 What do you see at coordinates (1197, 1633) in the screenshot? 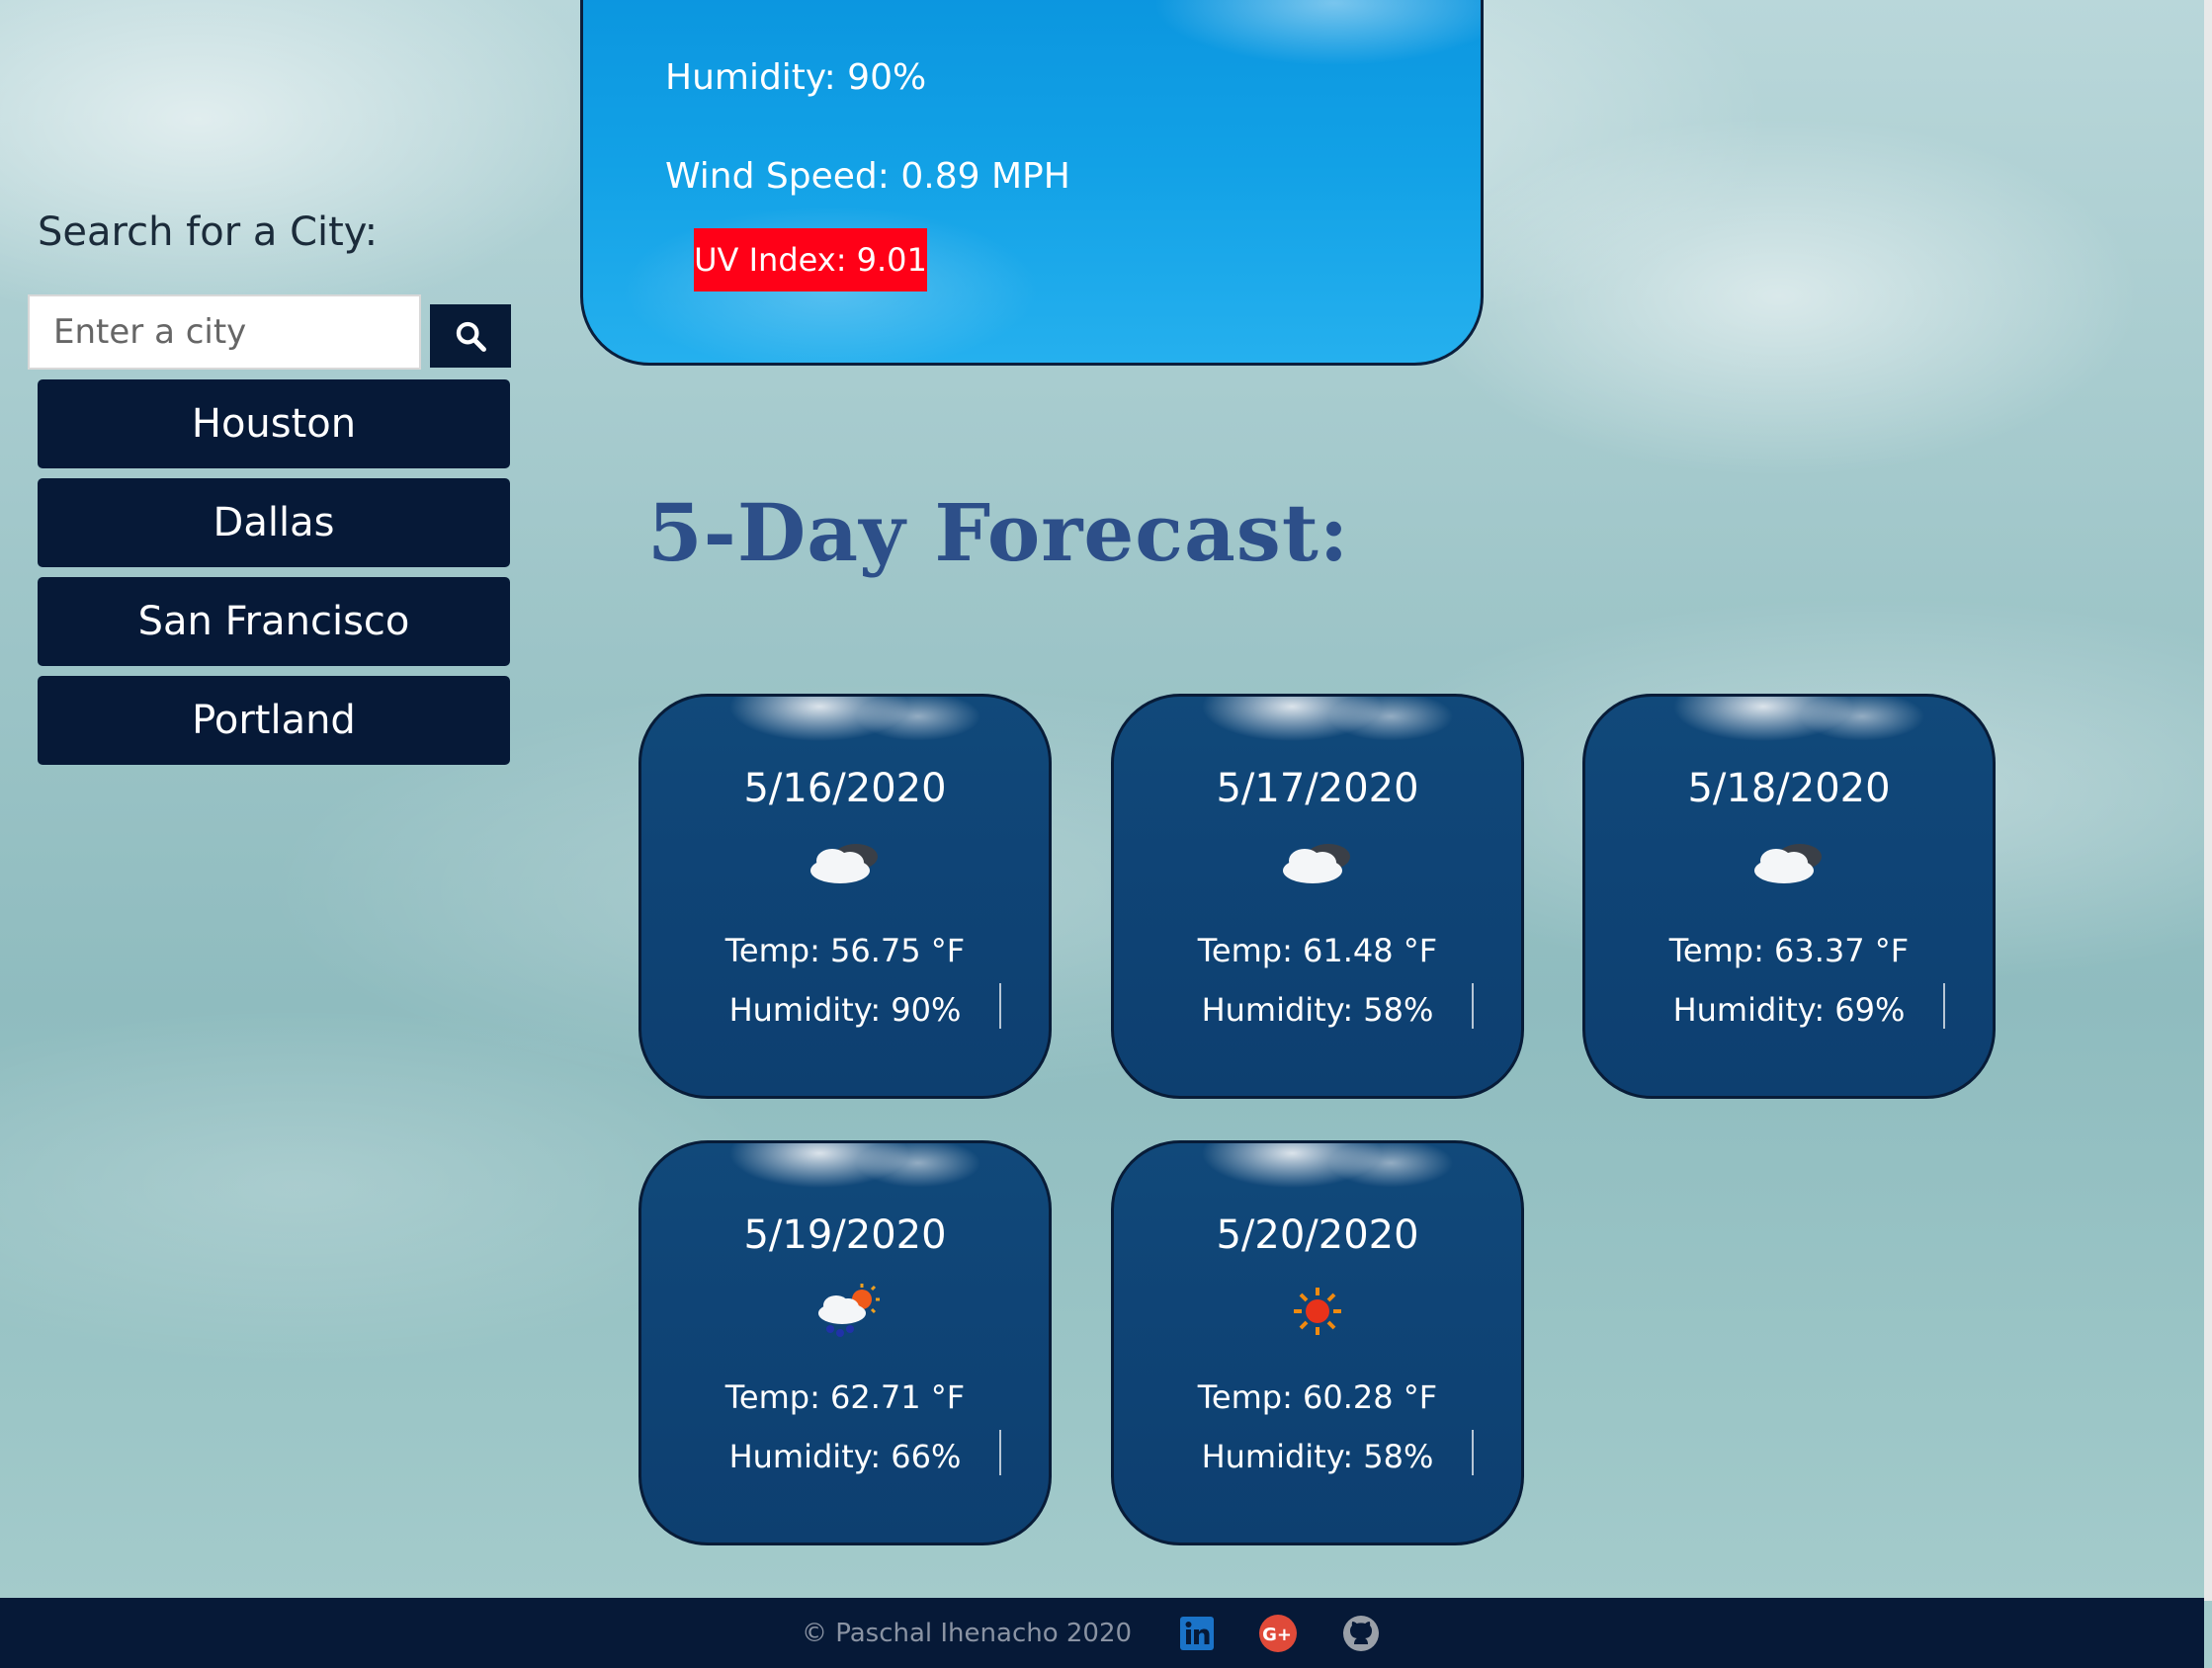
I see `linkedin-icon` at bounding box center [1197, 1633].